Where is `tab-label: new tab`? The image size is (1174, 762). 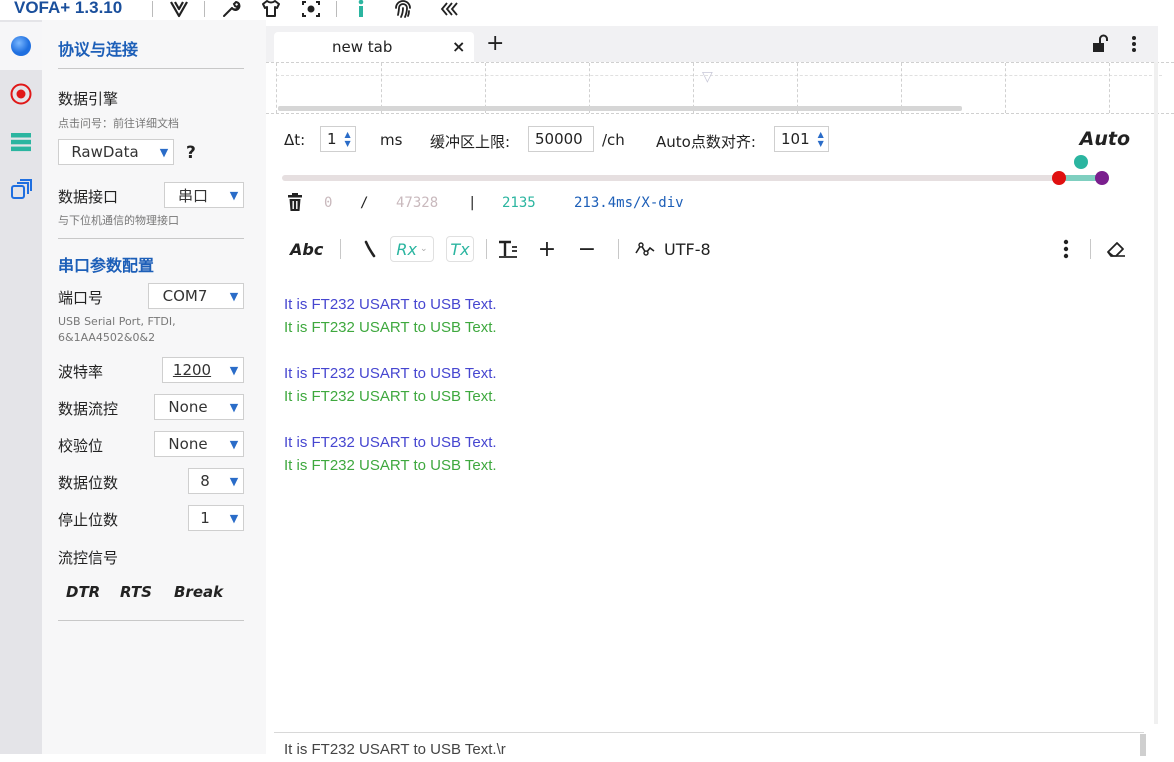 tab-label: new tab is located at coordinates (362, 47).